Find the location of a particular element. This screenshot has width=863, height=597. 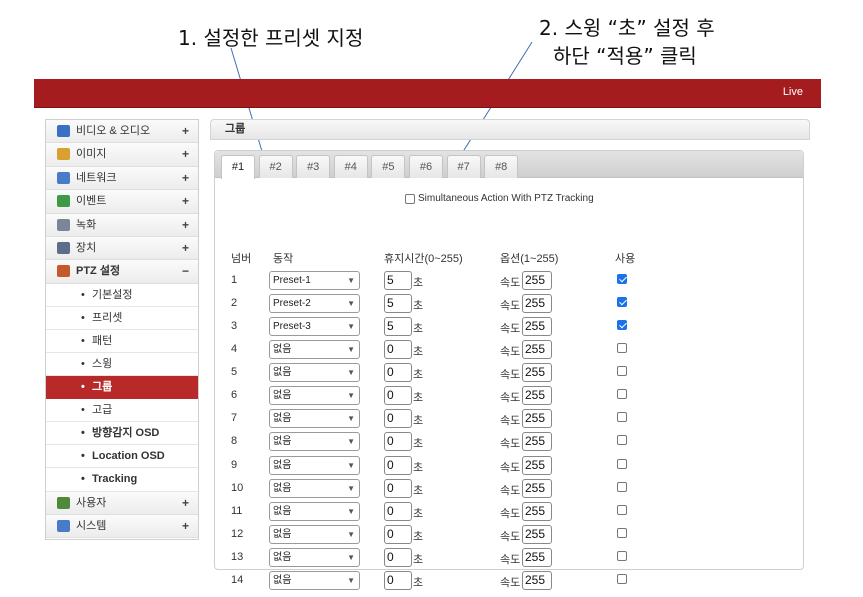

tab-5: #5 is located at coordinates (388, 166).